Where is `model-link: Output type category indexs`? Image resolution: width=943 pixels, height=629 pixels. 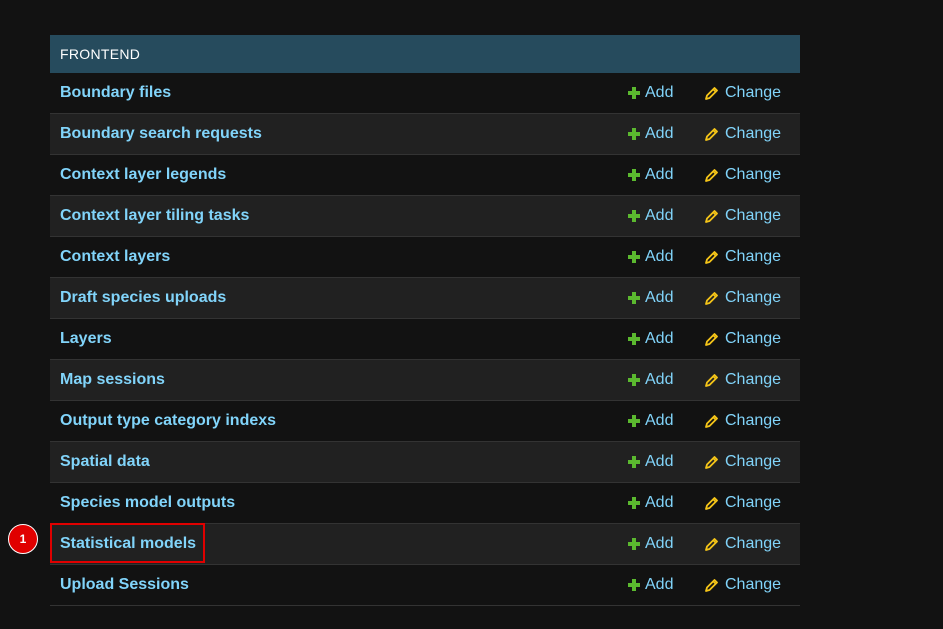 model-link: Output type category indexs is located at coordinates (168, 421).